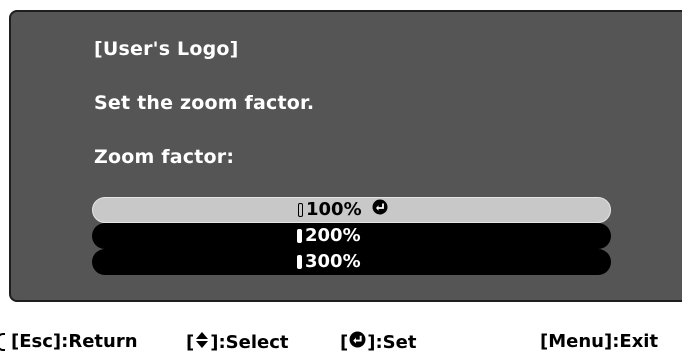  Describe the element at coordinates (396, 342) in the screenshot. I see `set-action-label: :Set` at that location.